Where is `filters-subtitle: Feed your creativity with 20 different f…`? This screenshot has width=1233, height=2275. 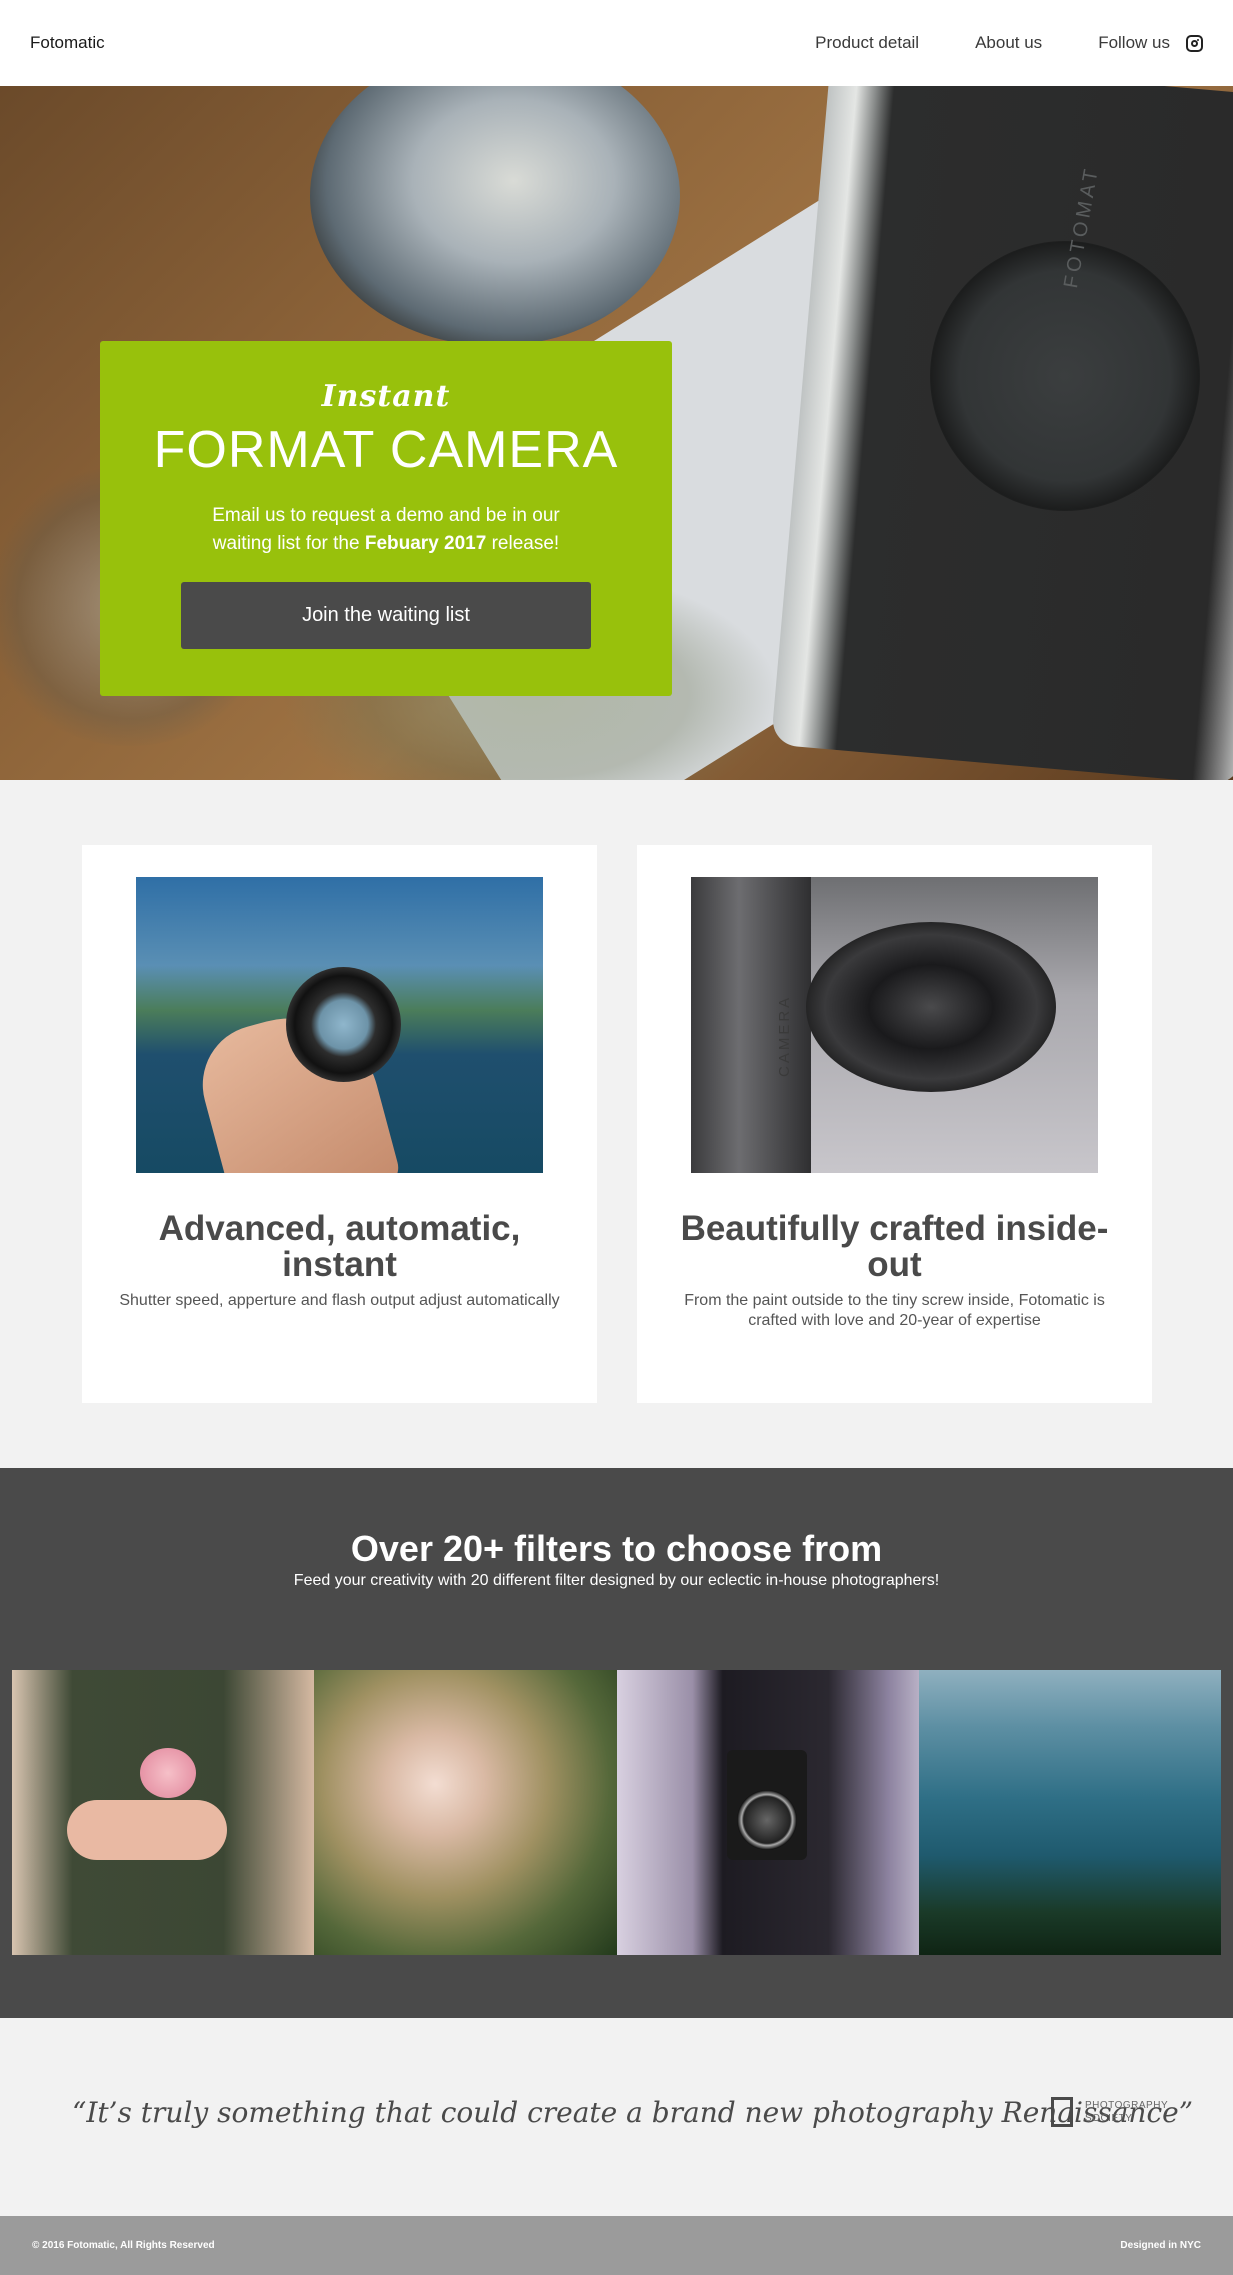
filters-subtitle: Feed your creativity with 20 different f… is located at coordinates (616, 1580).